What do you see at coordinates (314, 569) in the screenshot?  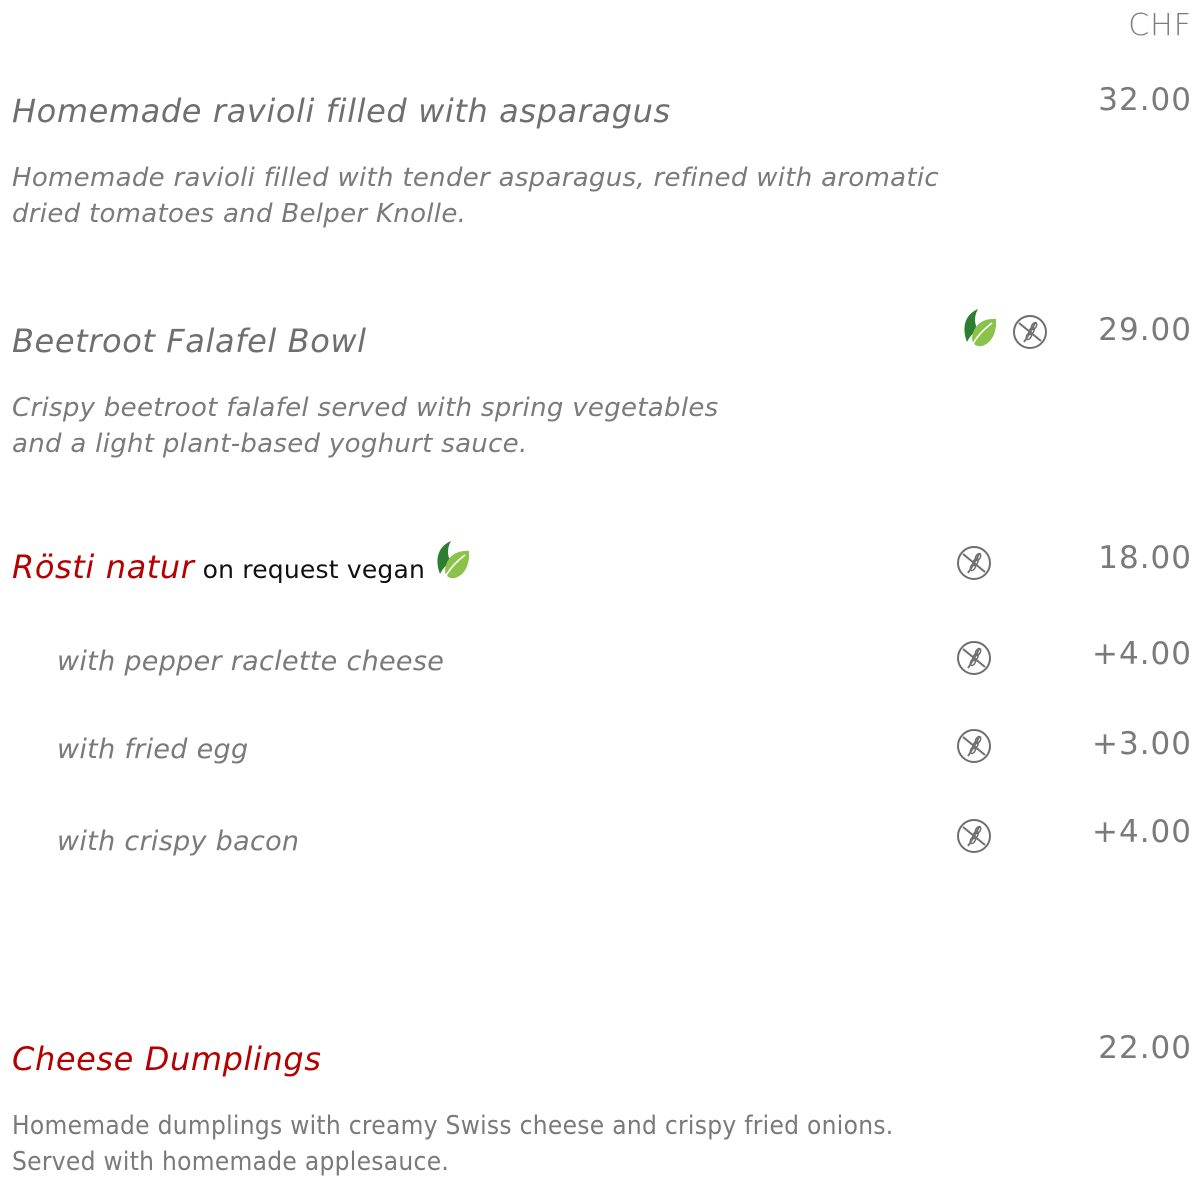 I see `vegan-on-request-note: on request vegan` at bounding box center [314, 569].